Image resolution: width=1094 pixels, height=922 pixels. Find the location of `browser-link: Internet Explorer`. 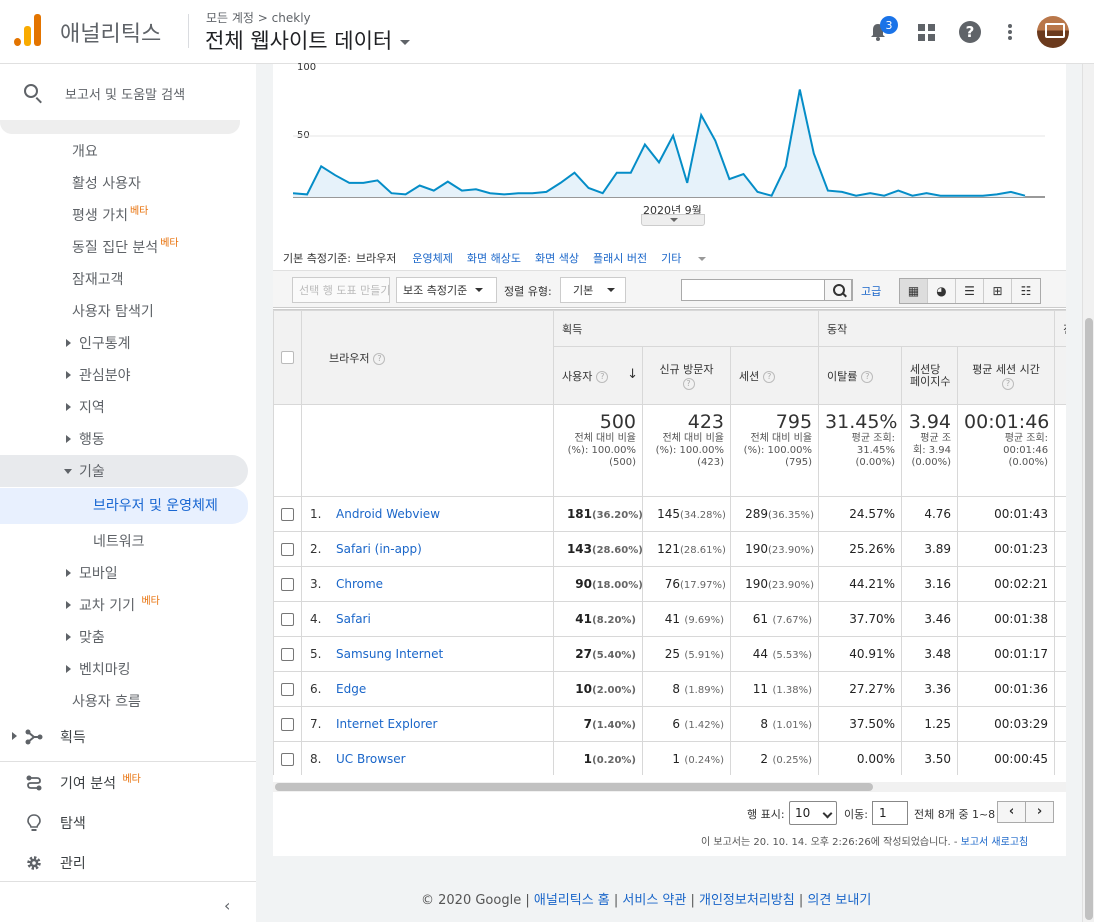

browser-link: Internet Explorer is located at coordinates (386, 724).